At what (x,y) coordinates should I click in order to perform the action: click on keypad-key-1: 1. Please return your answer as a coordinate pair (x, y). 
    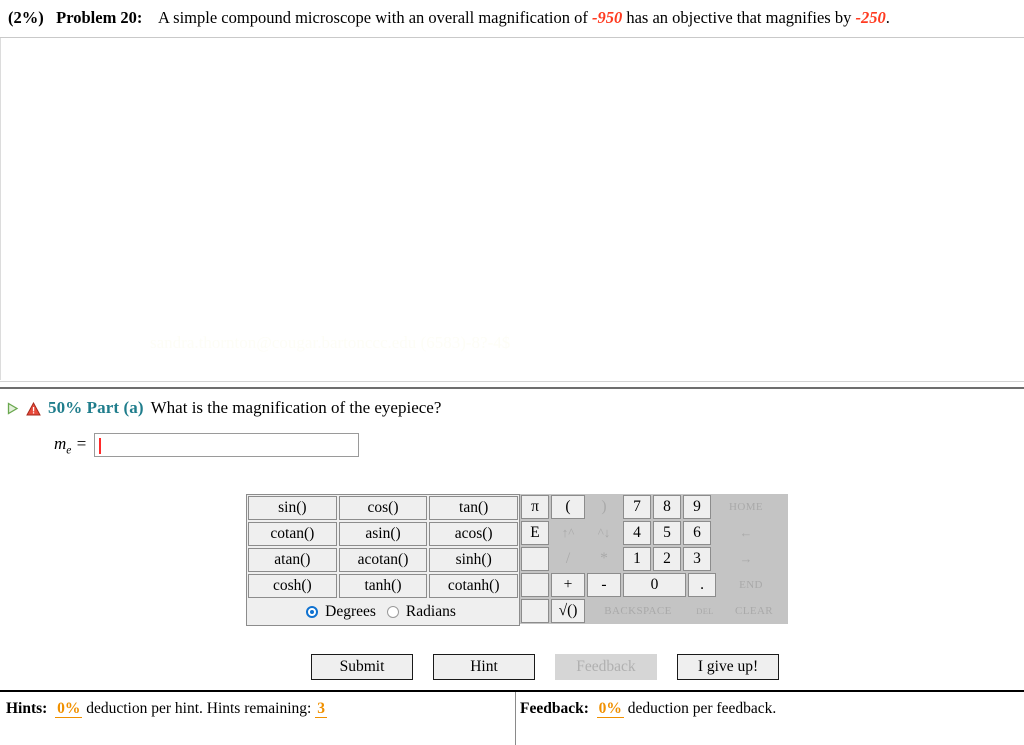
    Looking at the image, I should click on (637, 559).